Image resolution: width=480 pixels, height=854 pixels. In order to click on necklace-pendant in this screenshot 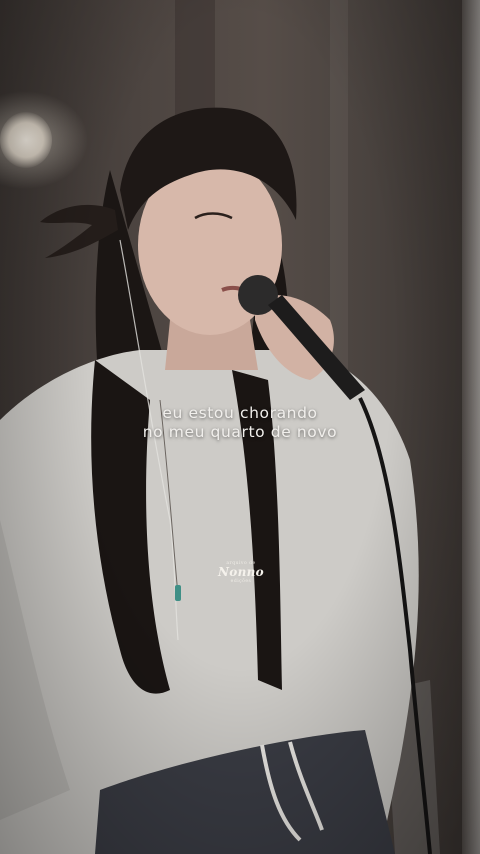, I will do `click(178, 593)`.